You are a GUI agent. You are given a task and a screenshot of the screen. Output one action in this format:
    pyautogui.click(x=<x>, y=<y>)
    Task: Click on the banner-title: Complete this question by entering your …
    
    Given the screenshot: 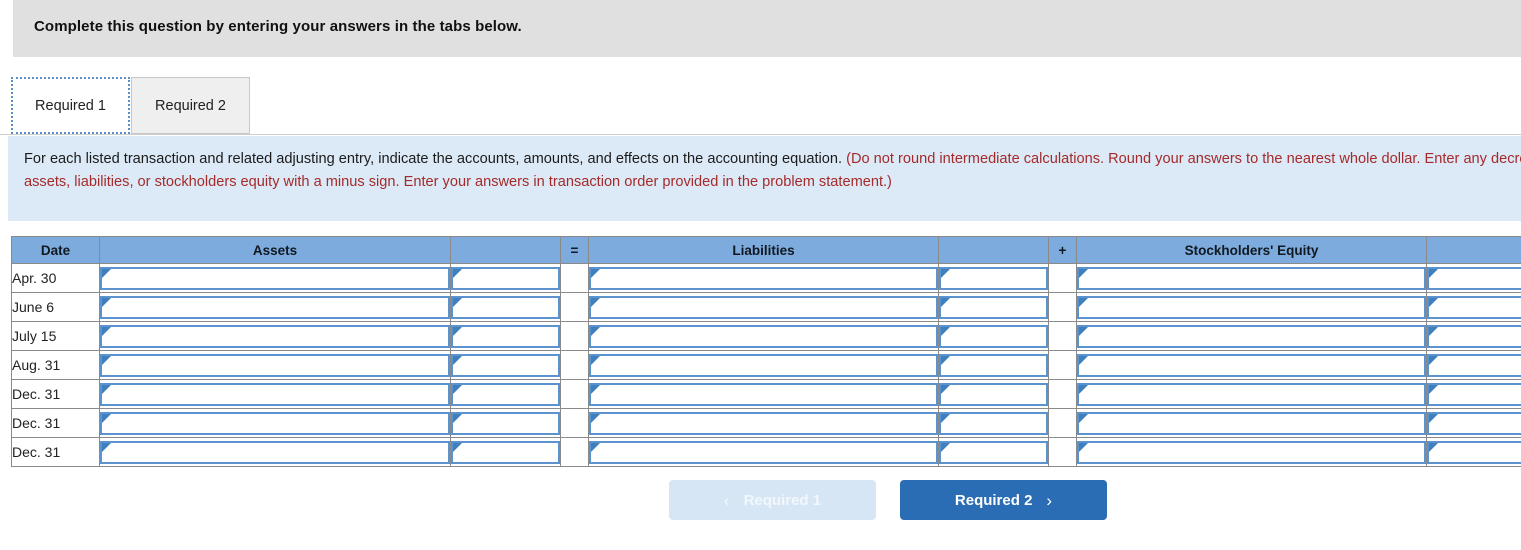 What is the action you would take?
    pyautogui.click(x=278, y=26)
    